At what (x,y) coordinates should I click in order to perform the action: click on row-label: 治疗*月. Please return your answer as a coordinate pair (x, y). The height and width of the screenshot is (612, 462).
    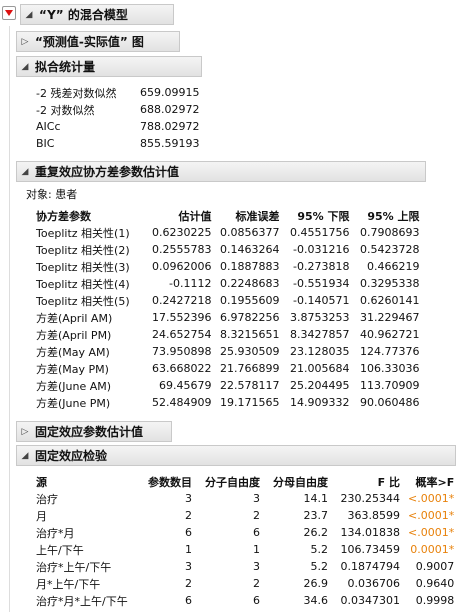
    Looking at the image, I should click on (55, 533).